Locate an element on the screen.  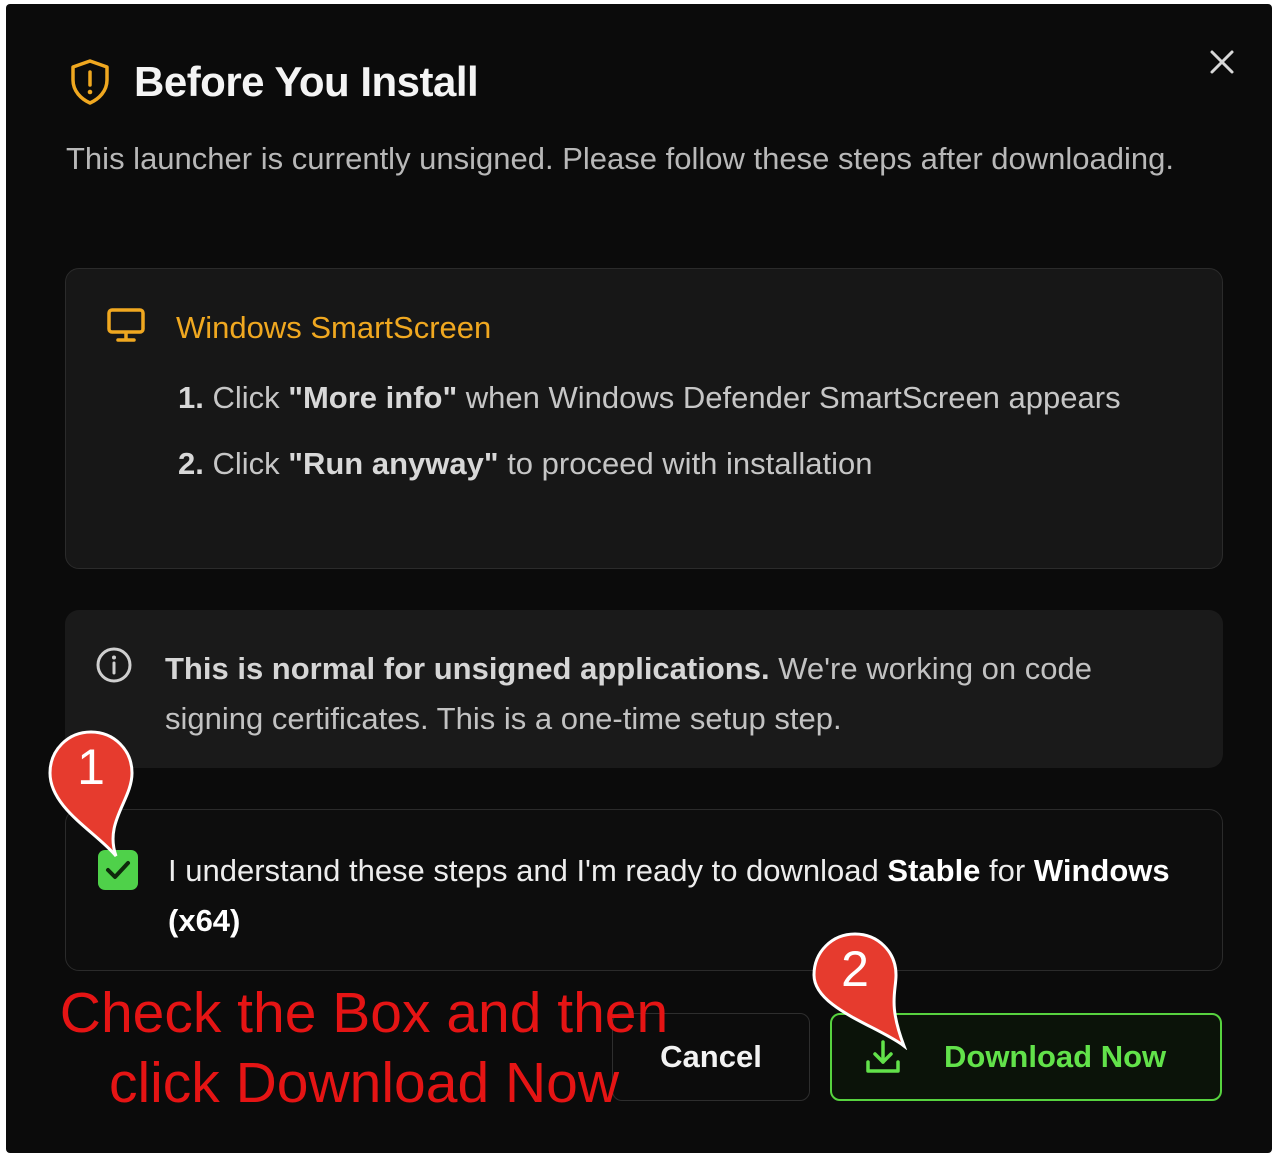
cancel-button: Cancel is located at coordinates (711, 1057).